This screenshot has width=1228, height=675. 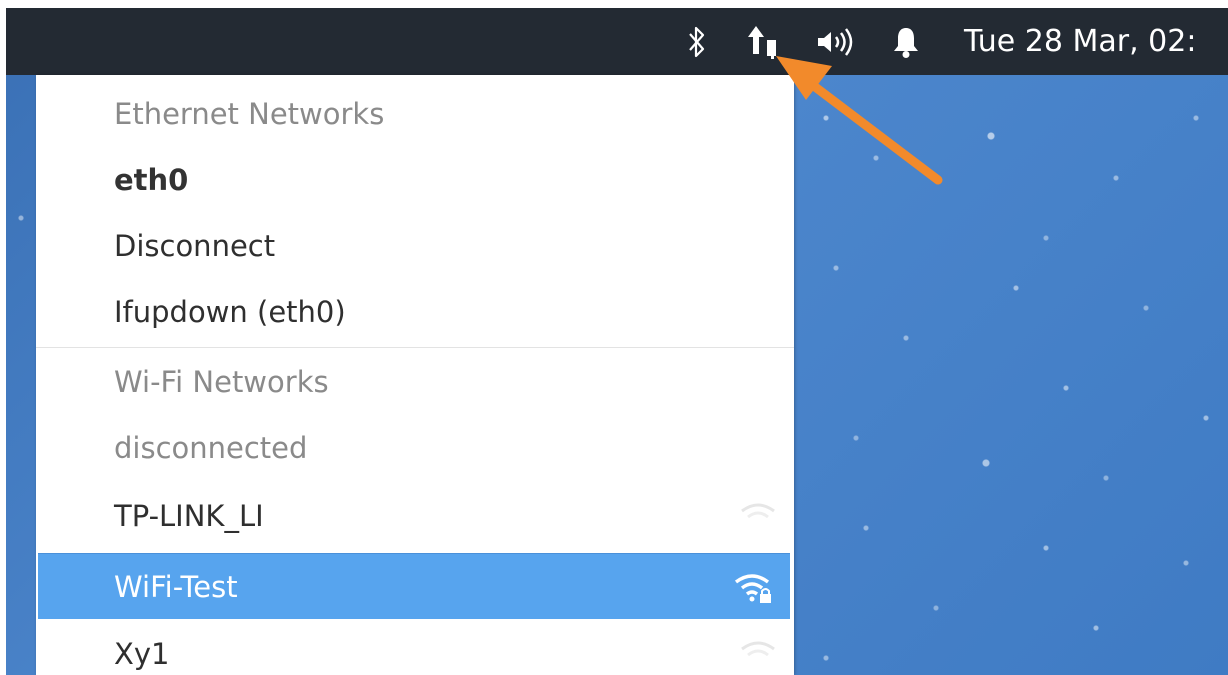 I want to click on ethernet-device-label: eth0, so click(x=151, y=180).